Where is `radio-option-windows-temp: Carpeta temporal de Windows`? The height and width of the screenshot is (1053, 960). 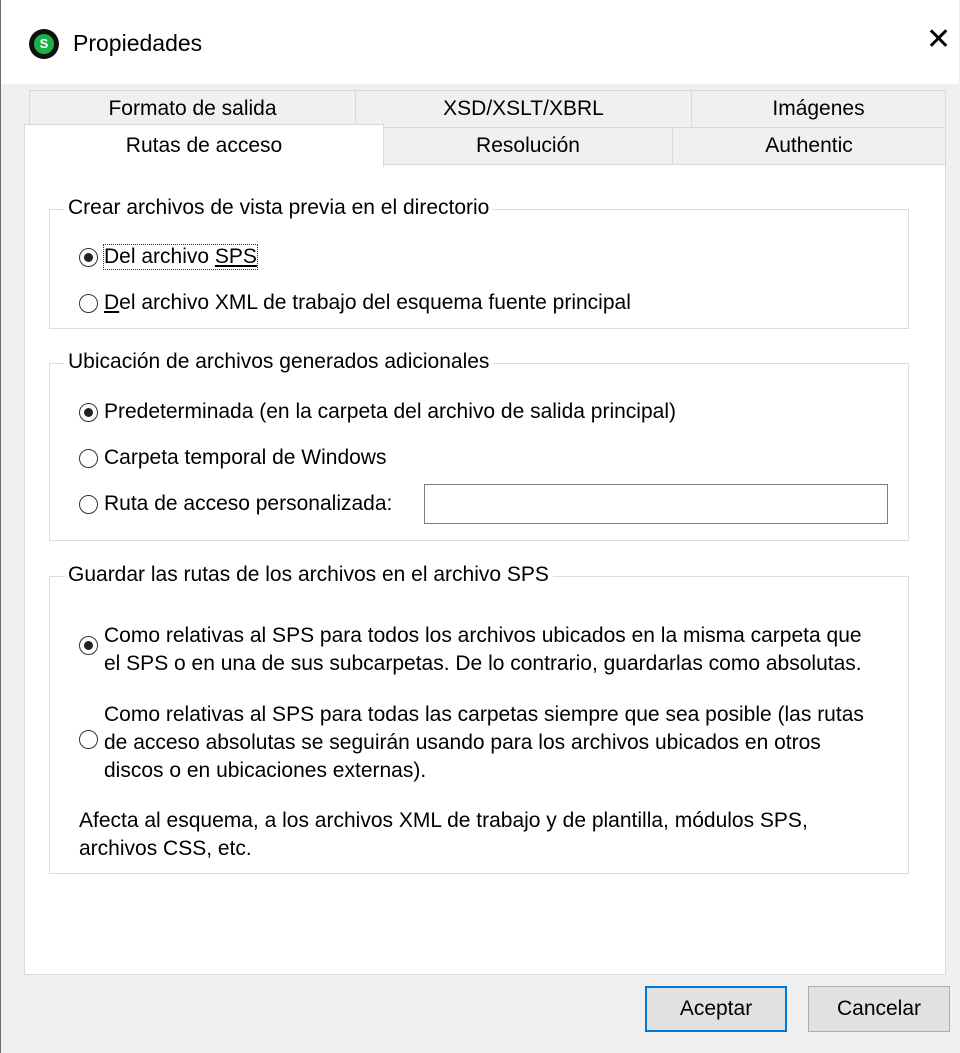 radio-option-windows-temp: Carpeta temporal de Windows is located at coordinates (232, 458).